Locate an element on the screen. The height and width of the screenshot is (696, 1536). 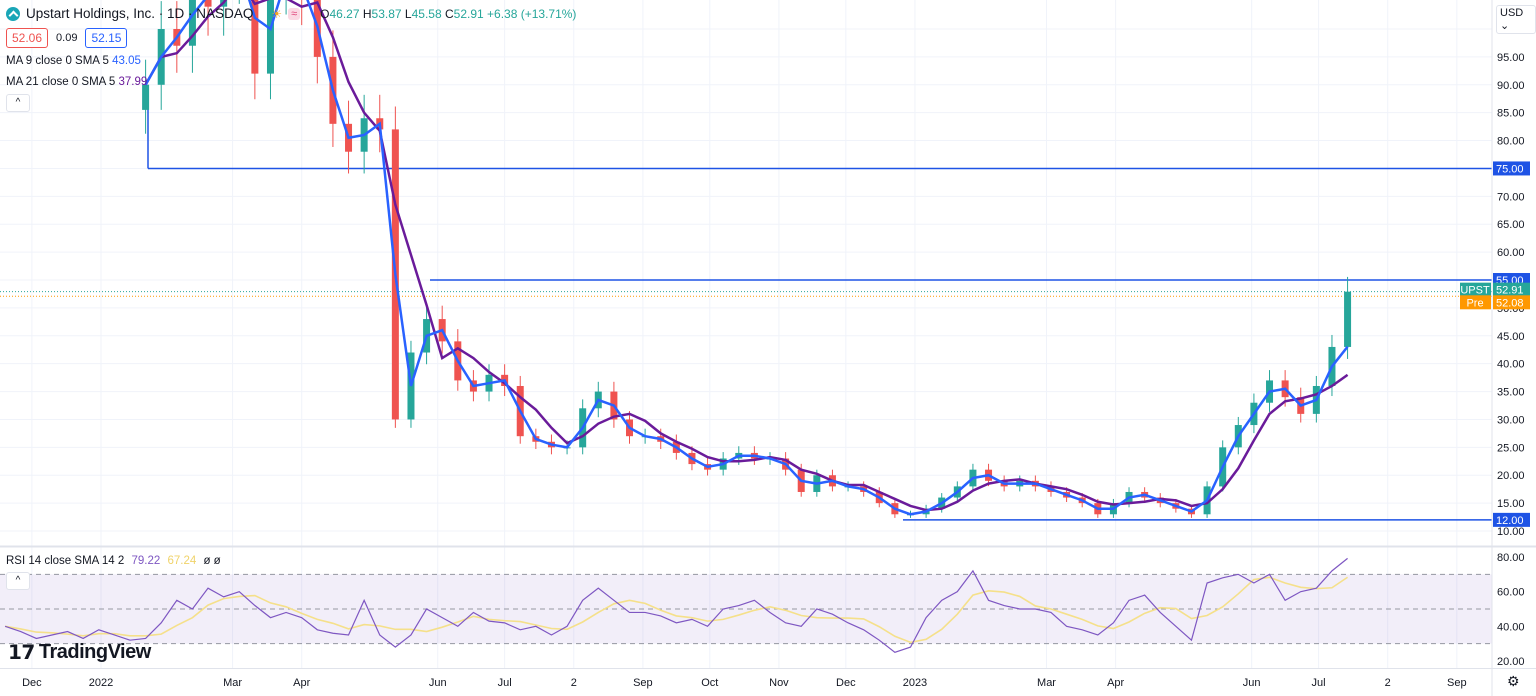
rsi-sma-value: 67.24 is located at coordinates (182, 561).